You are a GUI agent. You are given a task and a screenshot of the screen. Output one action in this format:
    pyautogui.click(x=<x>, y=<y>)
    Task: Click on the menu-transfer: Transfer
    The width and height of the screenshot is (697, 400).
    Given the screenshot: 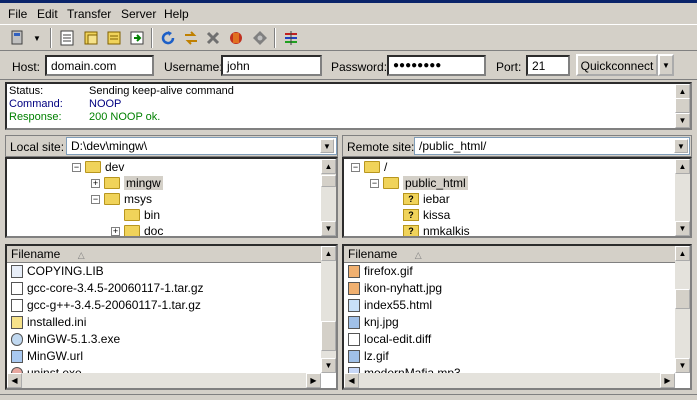 What is the action you would take?
    pyautogui.click(x=89, y=14)
    